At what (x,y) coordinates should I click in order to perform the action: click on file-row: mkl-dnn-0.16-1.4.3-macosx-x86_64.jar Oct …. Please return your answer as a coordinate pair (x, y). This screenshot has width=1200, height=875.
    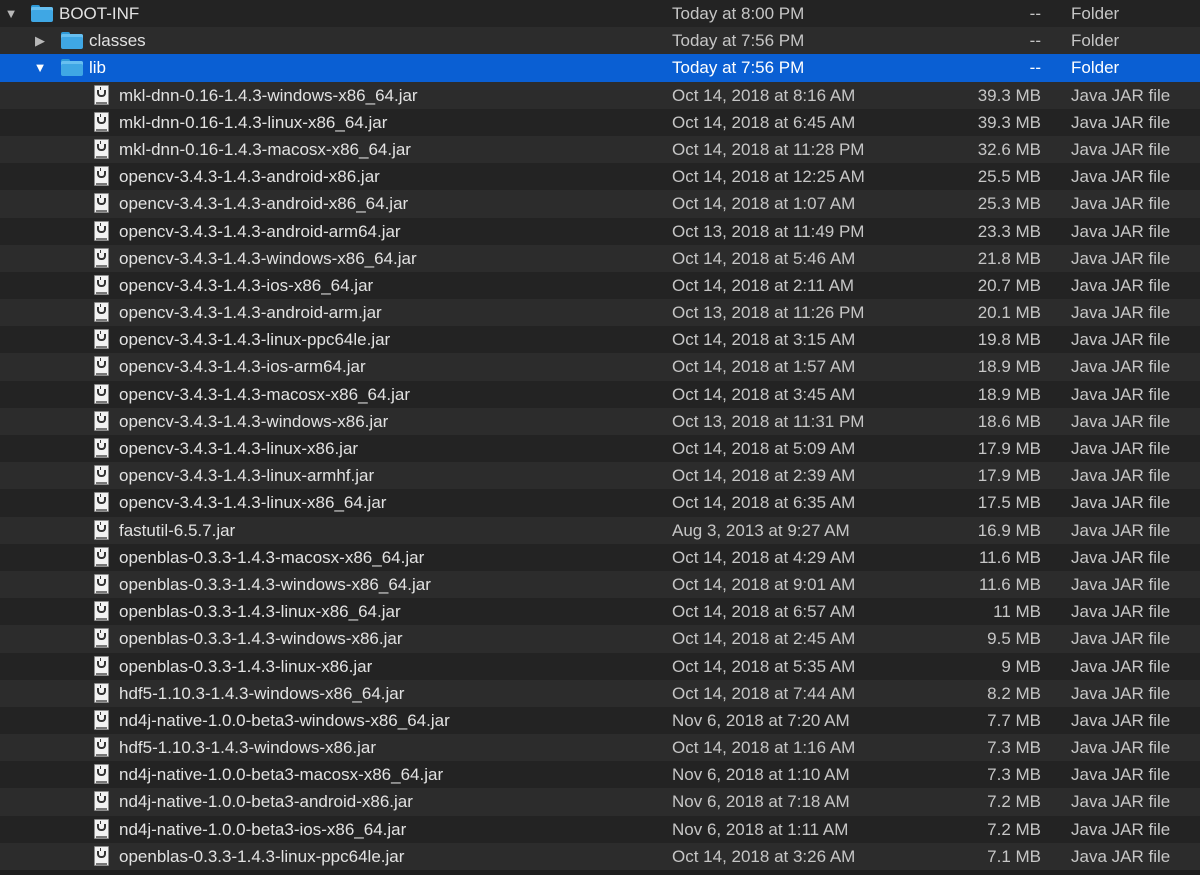
    Looking at the image, I should click on (600, 149).